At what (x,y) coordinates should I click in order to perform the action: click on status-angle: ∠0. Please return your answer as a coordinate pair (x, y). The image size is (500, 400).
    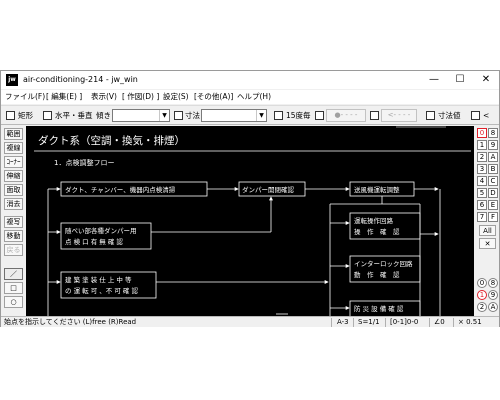
    Looking at the image, I should click on (439, 322).